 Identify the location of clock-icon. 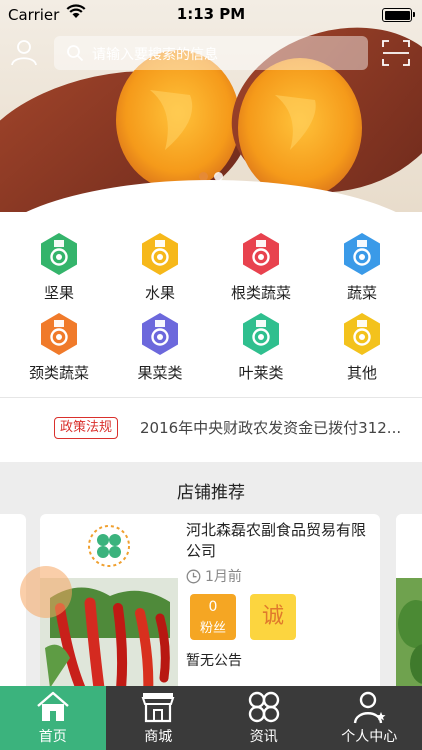
(193, 576).